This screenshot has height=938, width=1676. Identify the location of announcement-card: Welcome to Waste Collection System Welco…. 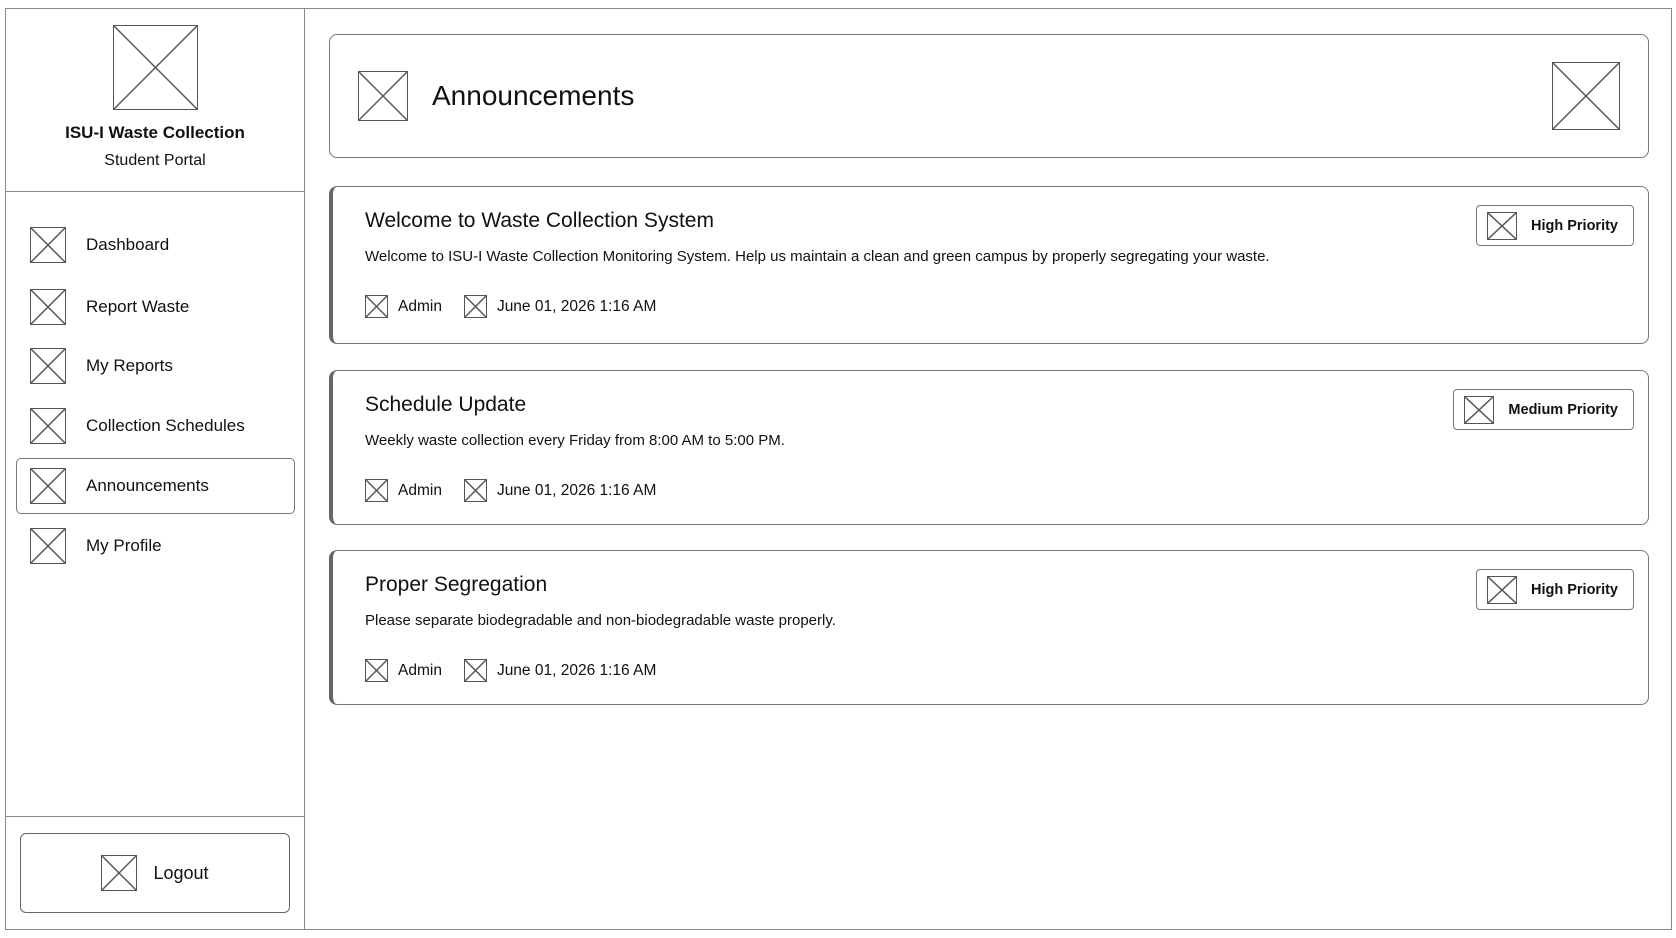
(989, 265).